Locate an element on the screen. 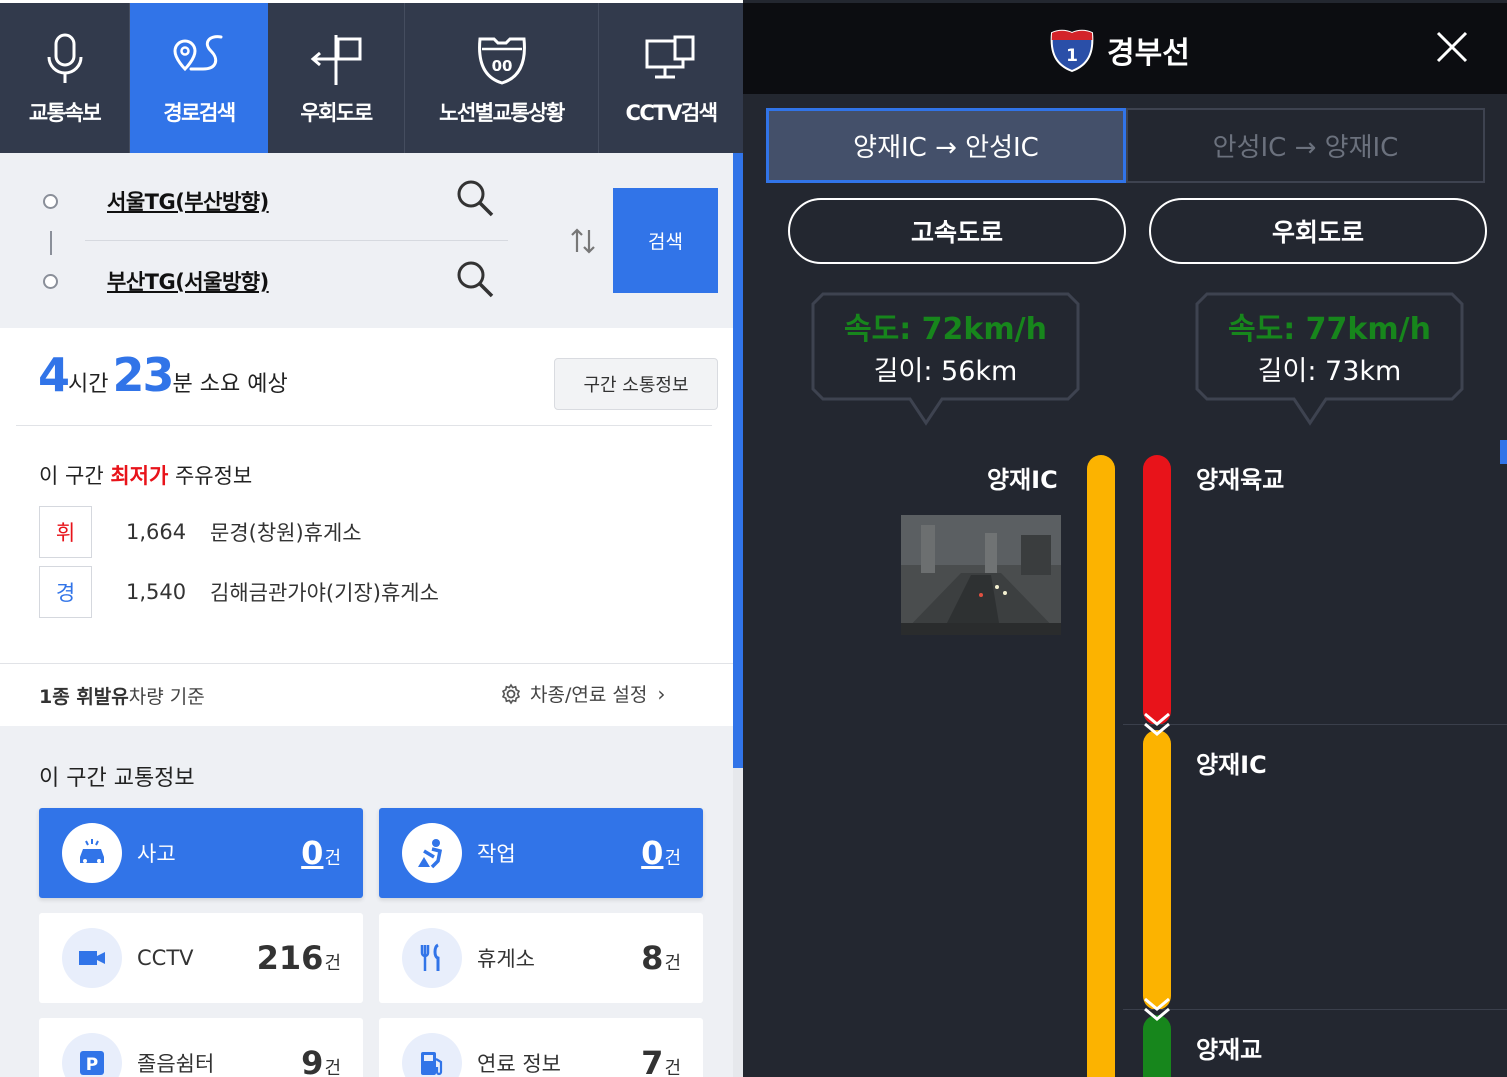 The height and width of the screenshot is (1077, 1507). tab-direction-reverse: 안성IC → 양재IC is located at coordinates (1305, 145).